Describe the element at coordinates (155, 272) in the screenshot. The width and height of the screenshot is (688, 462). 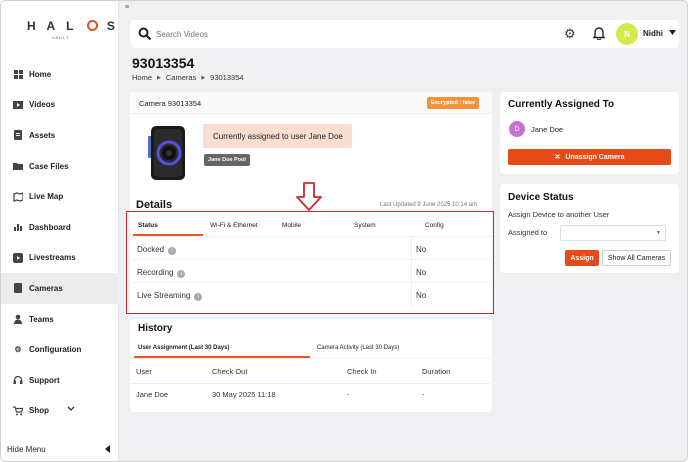
I see `status-label: Recording` at that location.